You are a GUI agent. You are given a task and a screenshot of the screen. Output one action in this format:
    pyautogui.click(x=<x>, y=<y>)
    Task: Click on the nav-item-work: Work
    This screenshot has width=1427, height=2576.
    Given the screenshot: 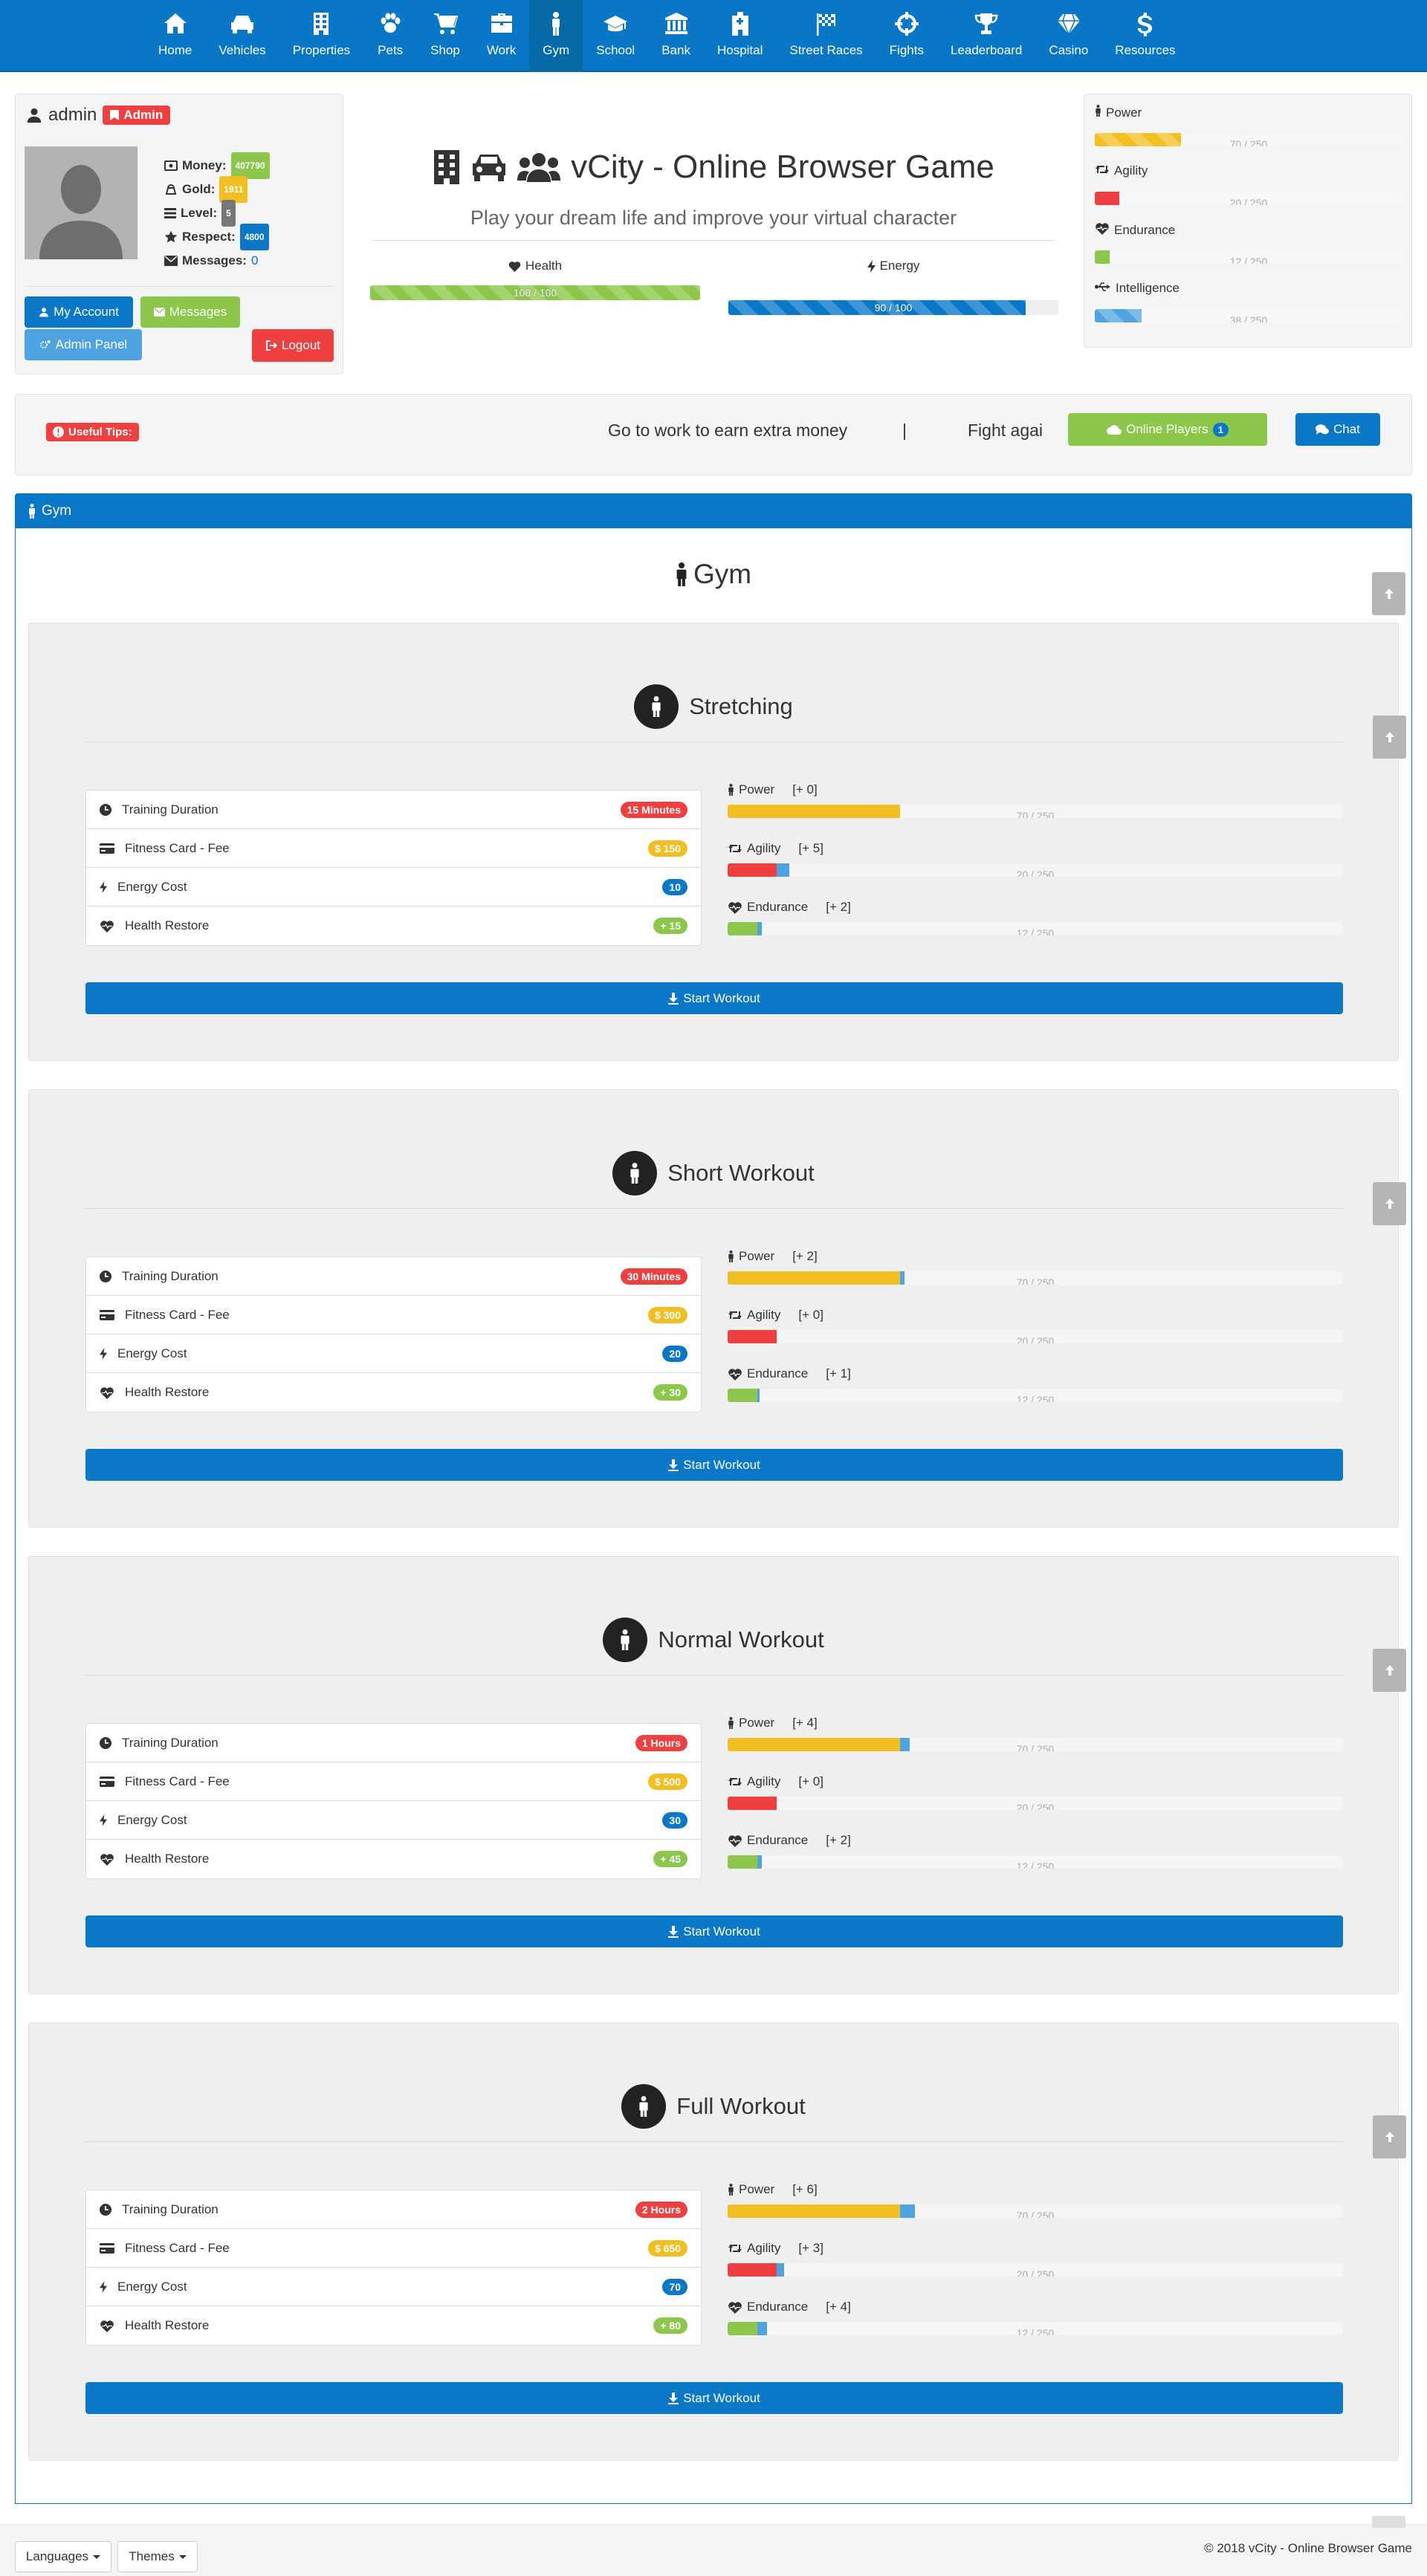 What is the action you would take?
    pyautogui.click(x=501, y=36)
    